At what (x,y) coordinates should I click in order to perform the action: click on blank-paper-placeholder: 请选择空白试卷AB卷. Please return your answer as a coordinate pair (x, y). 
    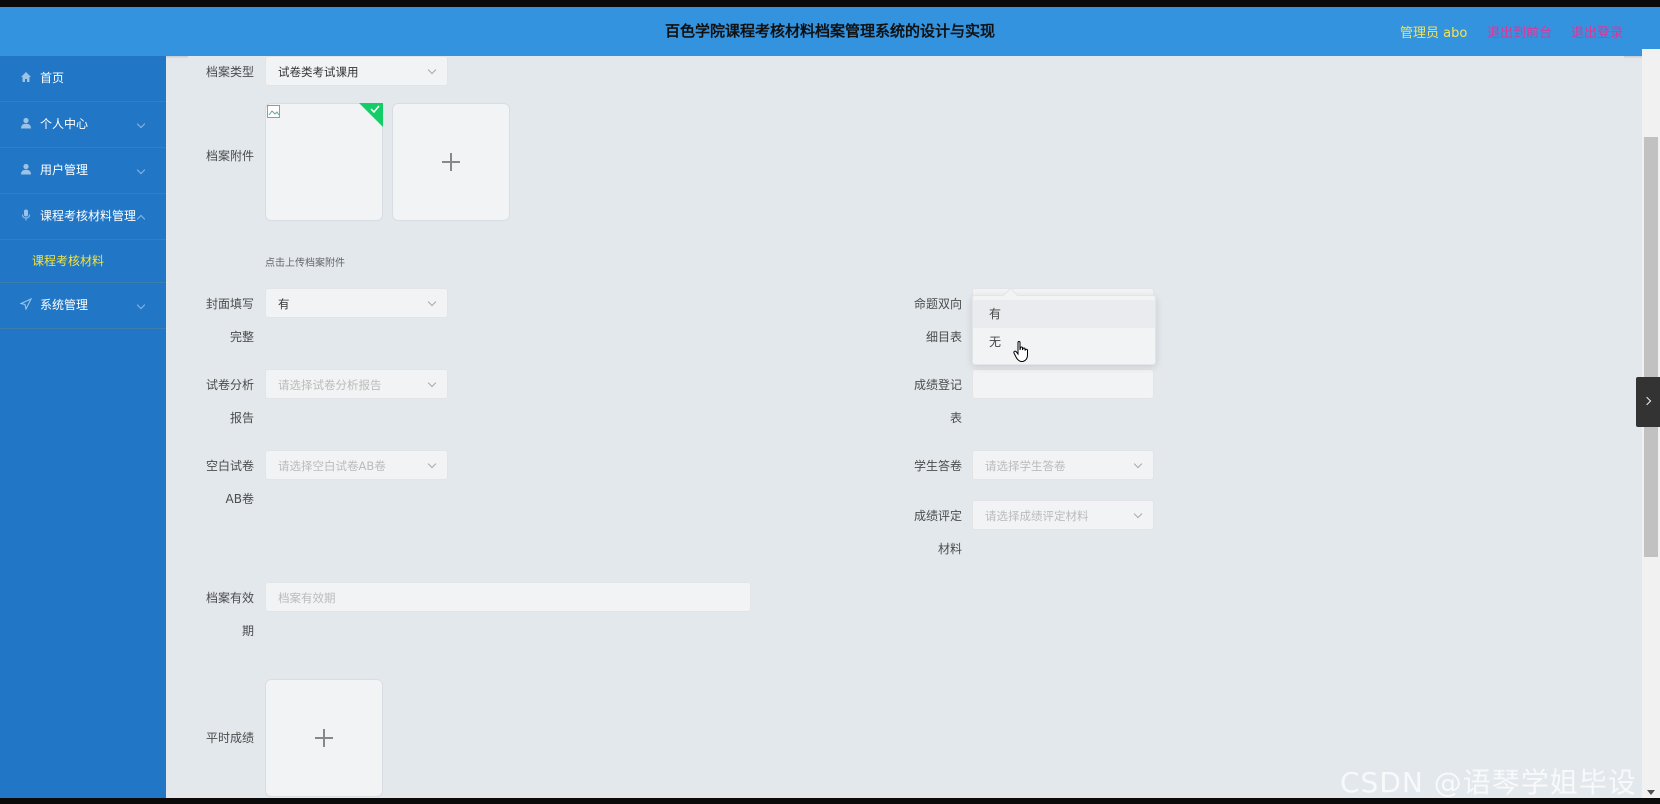
    Looking at the image, I should click on (332, 466).